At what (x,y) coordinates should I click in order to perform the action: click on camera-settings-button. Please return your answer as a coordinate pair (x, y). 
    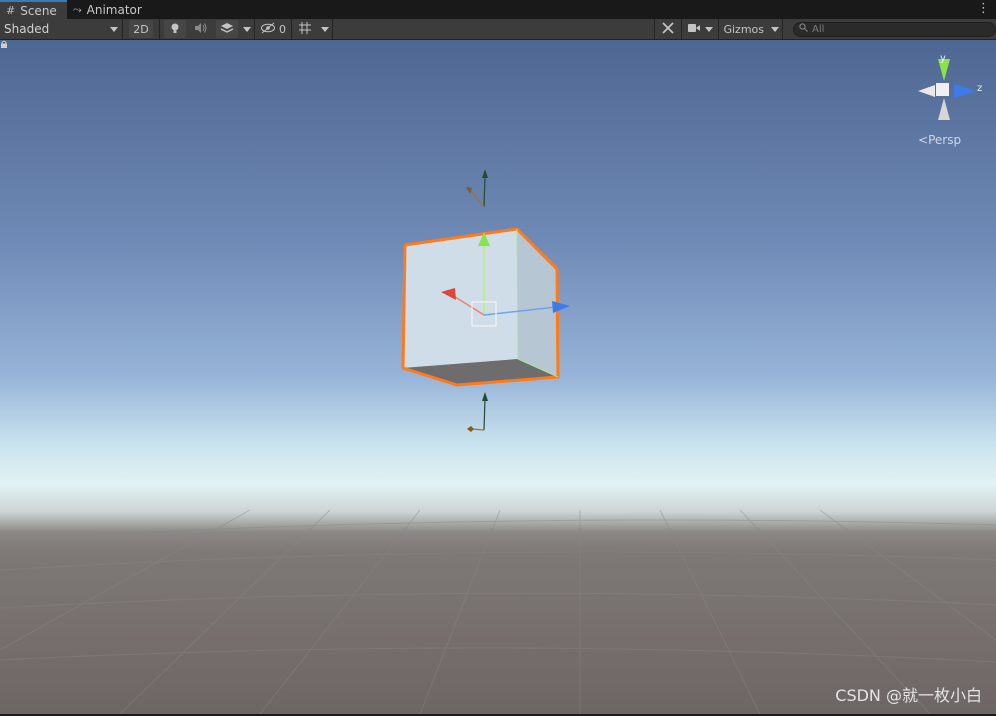
    Looking at the image, I should click on (700, 29).